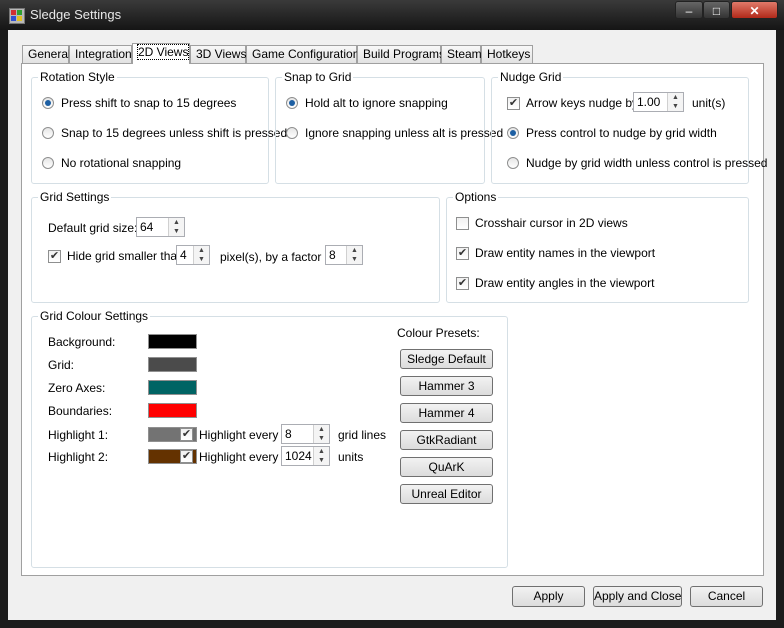  I want to click on checkbox-label: Crosshair cursor in 2D views, so click(551, 223).